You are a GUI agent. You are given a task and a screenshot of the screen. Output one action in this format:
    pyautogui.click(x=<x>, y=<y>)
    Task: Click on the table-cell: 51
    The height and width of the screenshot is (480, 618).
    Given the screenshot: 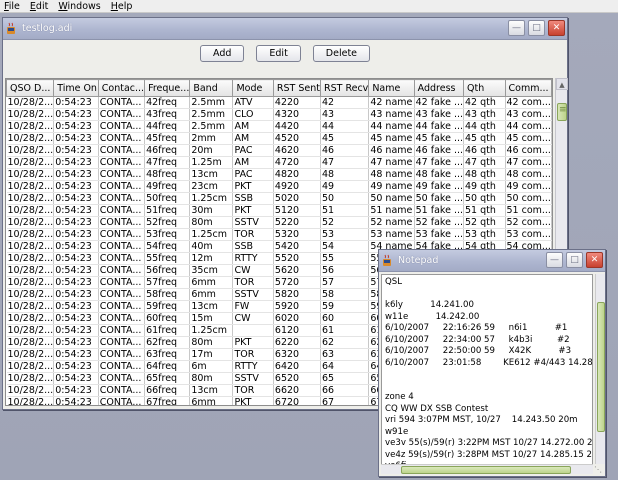 What is the action you would take?
    pyautogui.click(x=345, y=210)
    